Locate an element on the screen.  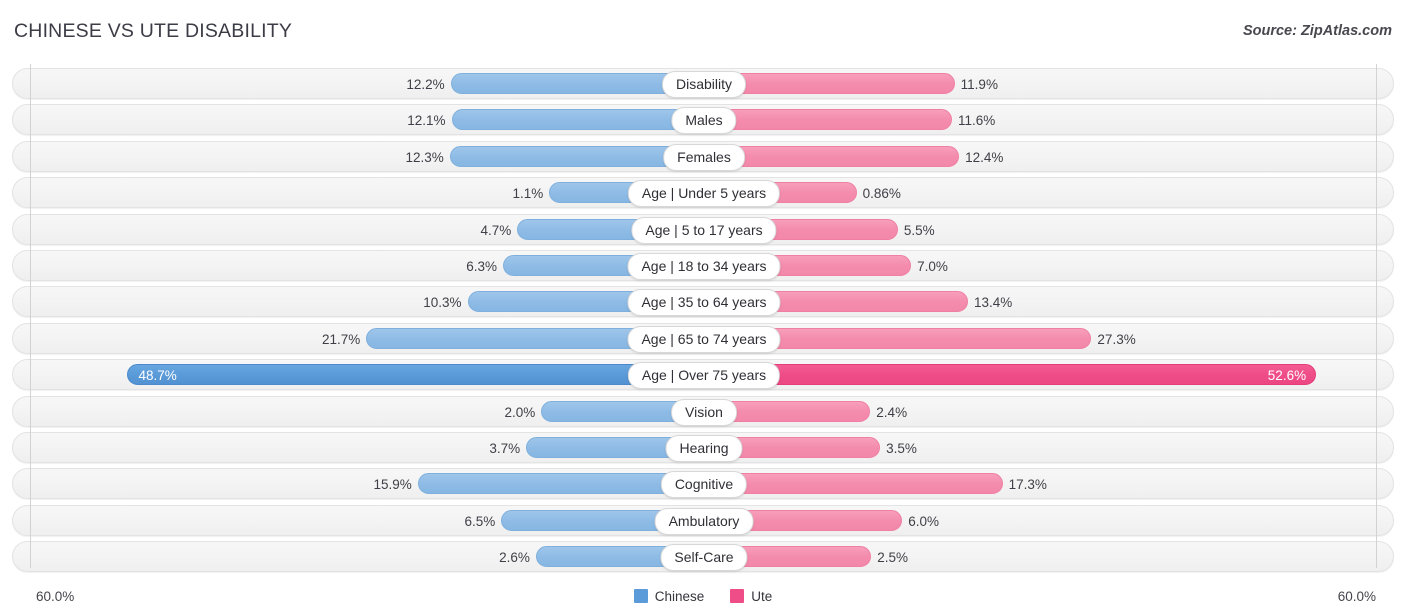
category-label: Age | 35 to 64 years is located at coordinates (704, 303).